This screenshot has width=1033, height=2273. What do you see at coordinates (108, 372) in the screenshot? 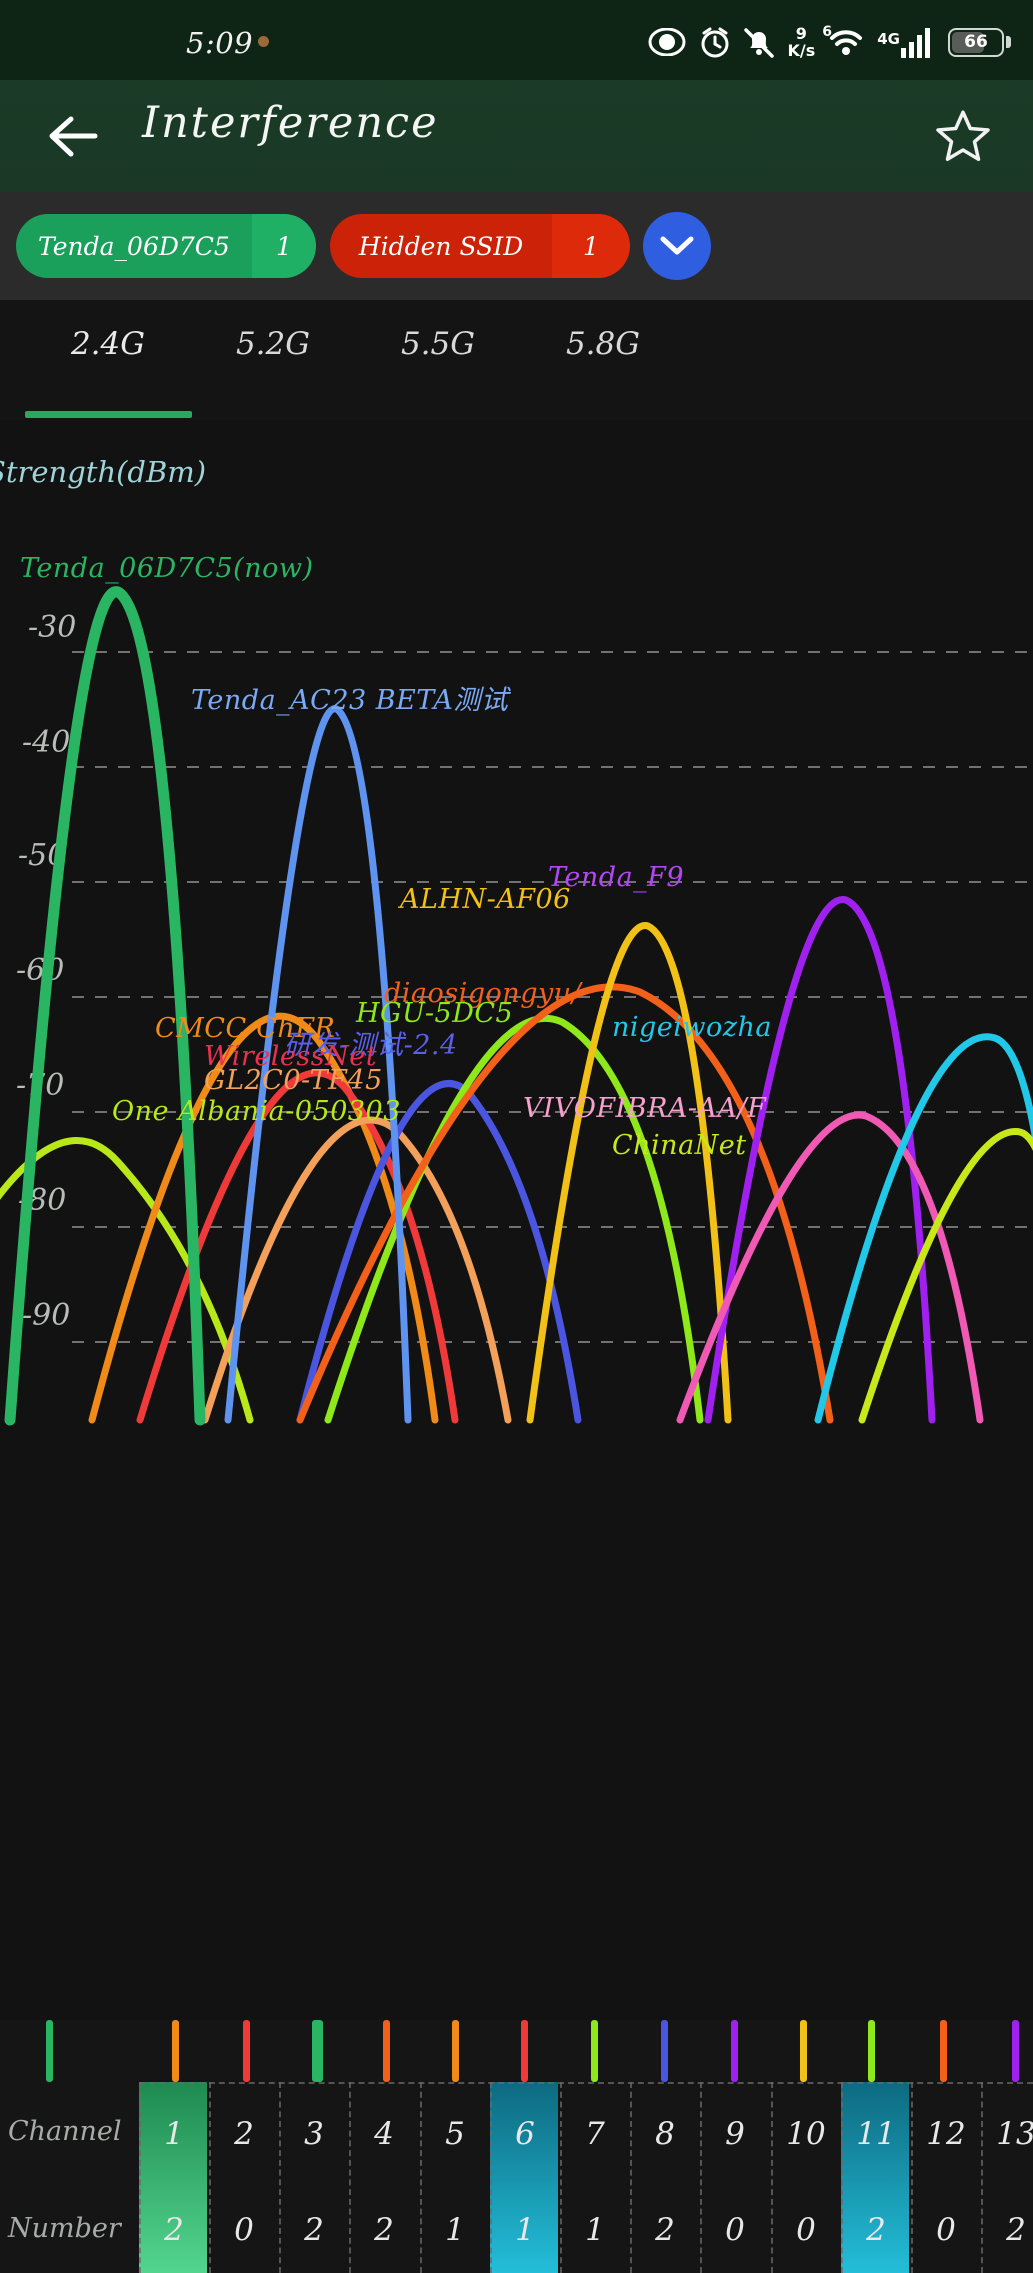
I see `tab-2-4g: 2.4G` at bounding box center [108, 372].